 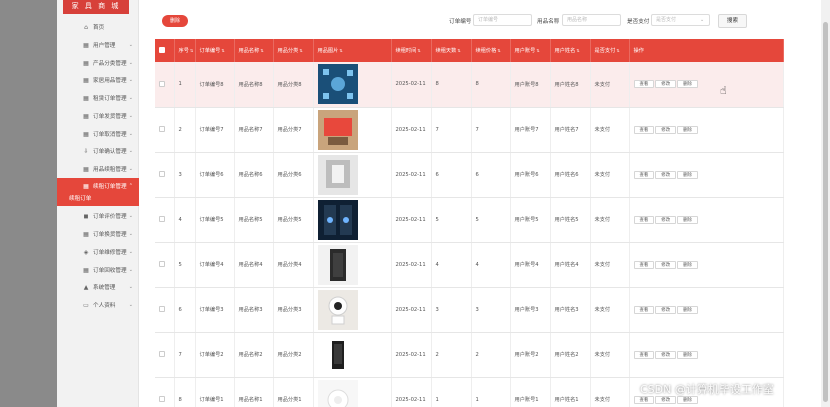 I want to click on user-name-cell: 用户姓名5, so click(x=570, y=220).